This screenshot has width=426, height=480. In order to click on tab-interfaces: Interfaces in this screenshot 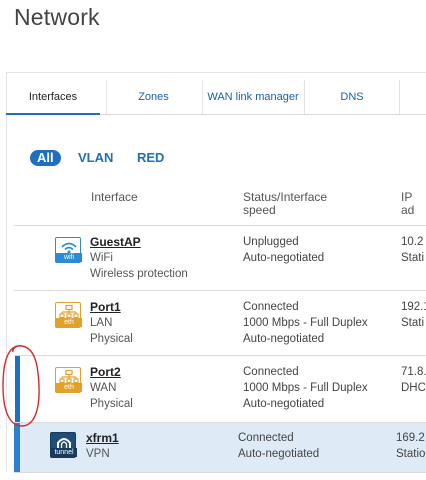, I will do `click(53, 97)`.